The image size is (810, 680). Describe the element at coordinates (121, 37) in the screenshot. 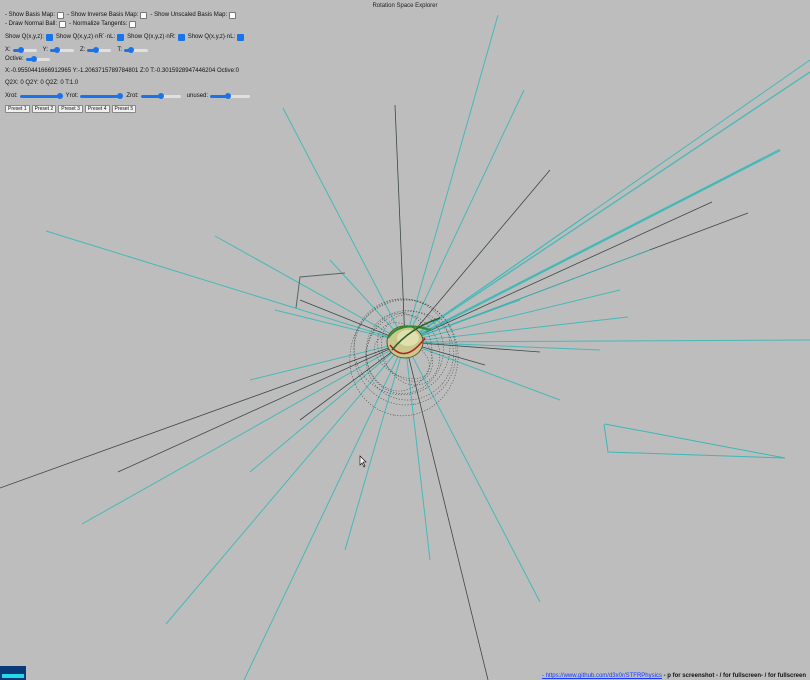

I see `show-q-nr-nl-checkbox` at that location.